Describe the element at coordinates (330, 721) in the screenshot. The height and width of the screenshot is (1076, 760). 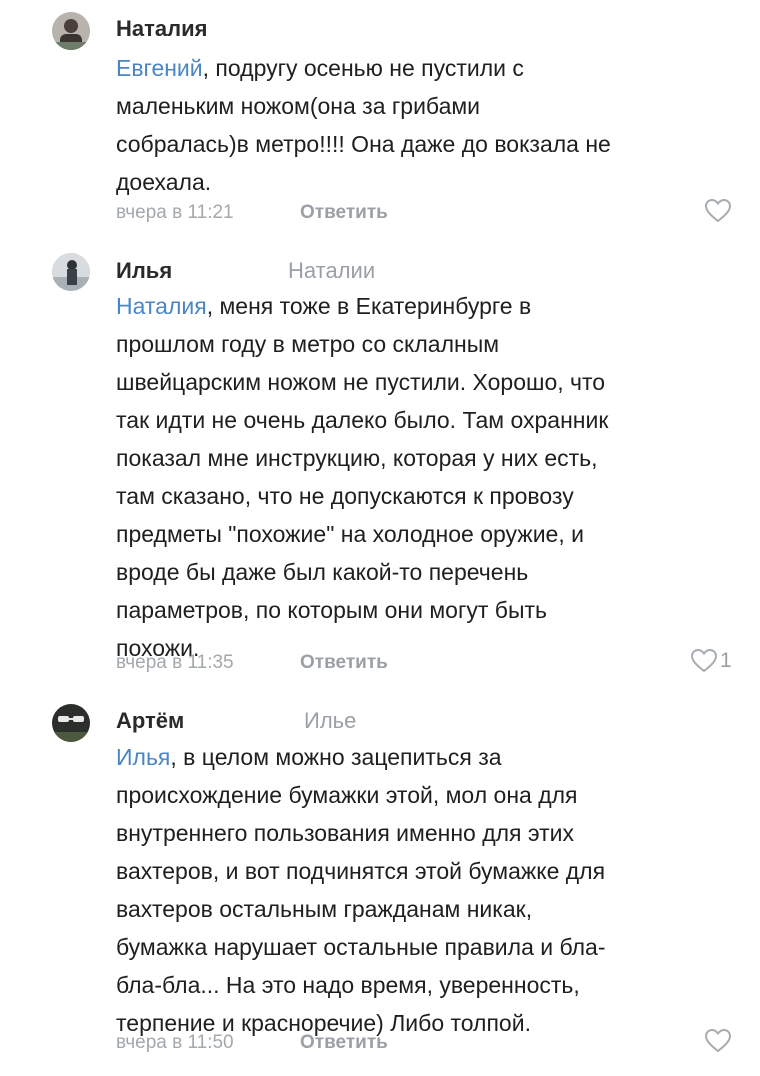
I see `reply-to-label: Илье` at that location.